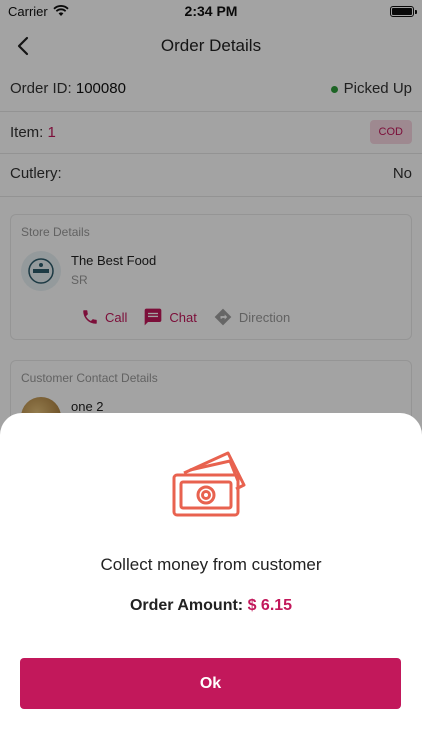 The image size is (422, 750). I want to click on cash-icon, so click(209, 484).